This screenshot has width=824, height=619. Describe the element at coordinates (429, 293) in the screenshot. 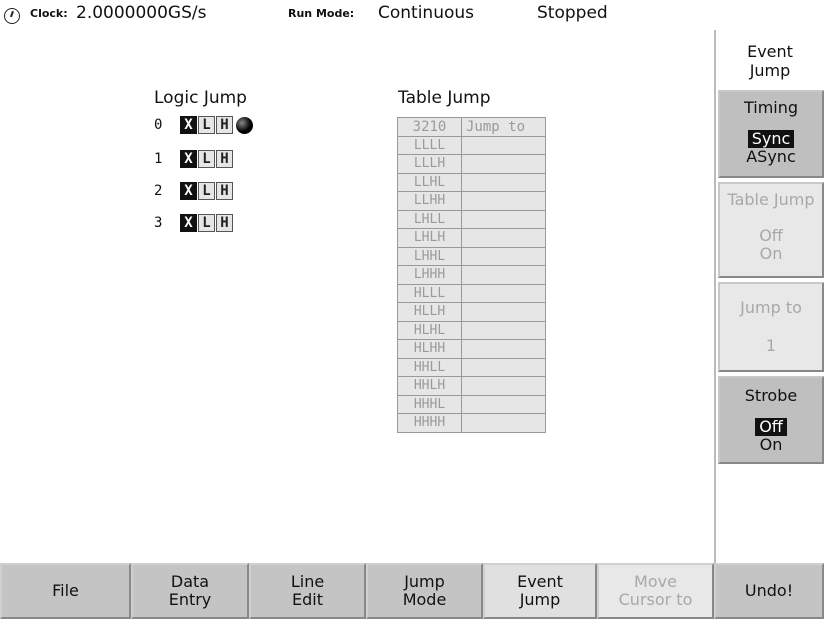

I see `table-pattern-cell: HLLL` at that location.